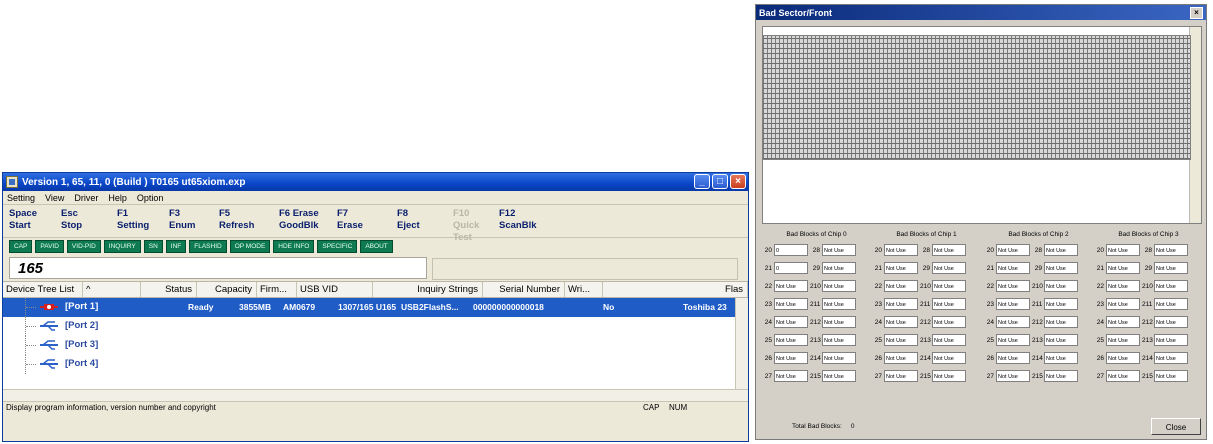 The image size is (1213, 444). Describe the element at coordinates (21, 198) in the screenshot. I see `menu-setting: Setting` at that location.